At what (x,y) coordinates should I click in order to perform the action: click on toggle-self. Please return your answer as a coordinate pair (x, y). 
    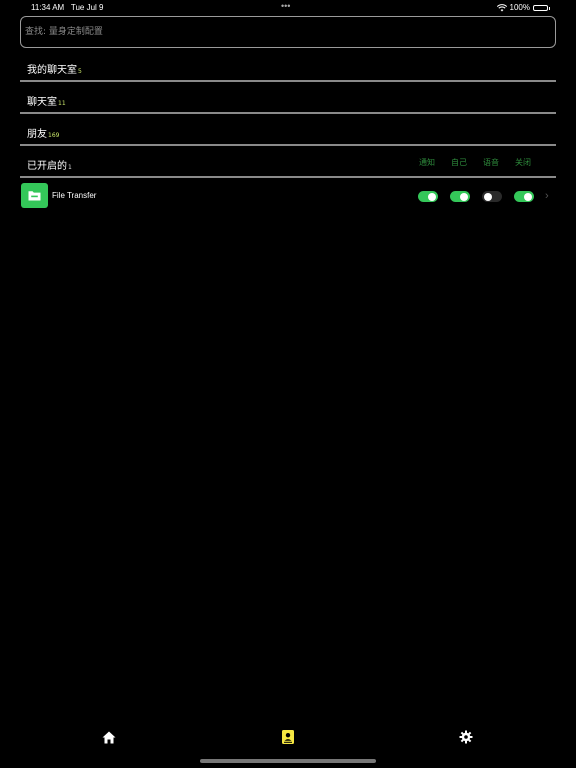
    Looking at the image, I should click on (460, 196).